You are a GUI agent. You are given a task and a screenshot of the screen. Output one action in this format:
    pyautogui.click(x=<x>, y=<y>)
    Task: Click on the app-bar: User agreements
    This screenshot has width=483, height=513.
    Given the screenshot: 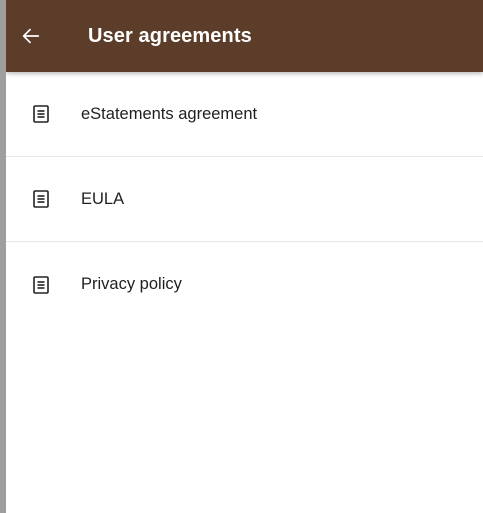 What is the action you would take?
    pyautogui.click(x=244, y=36)
    